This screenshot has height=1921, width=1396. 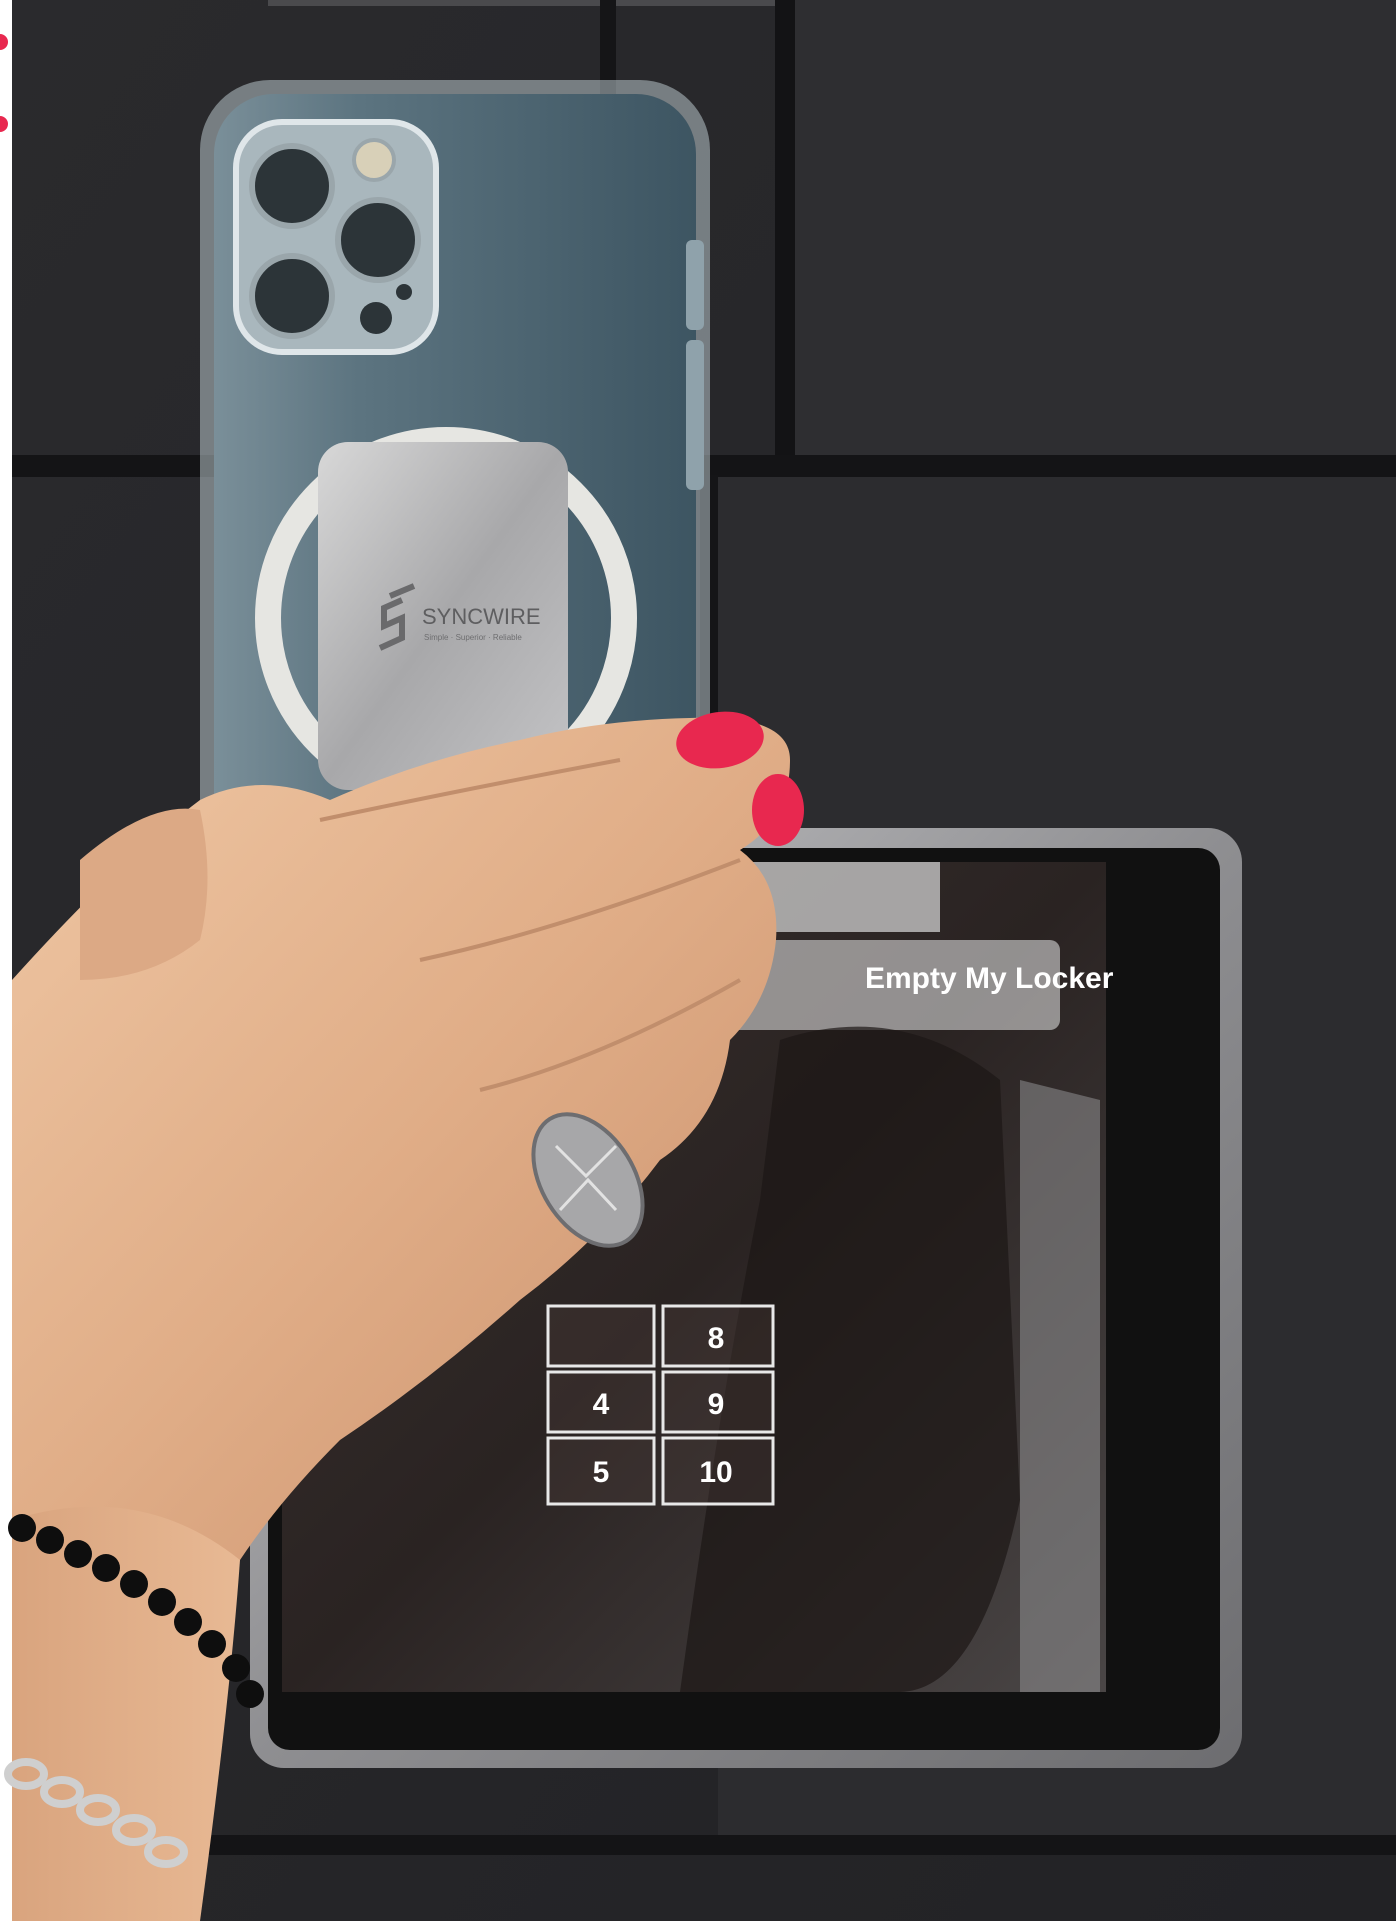 I want to click on empty-locker-label: Empty My Locker, so click(x=989, y=978).